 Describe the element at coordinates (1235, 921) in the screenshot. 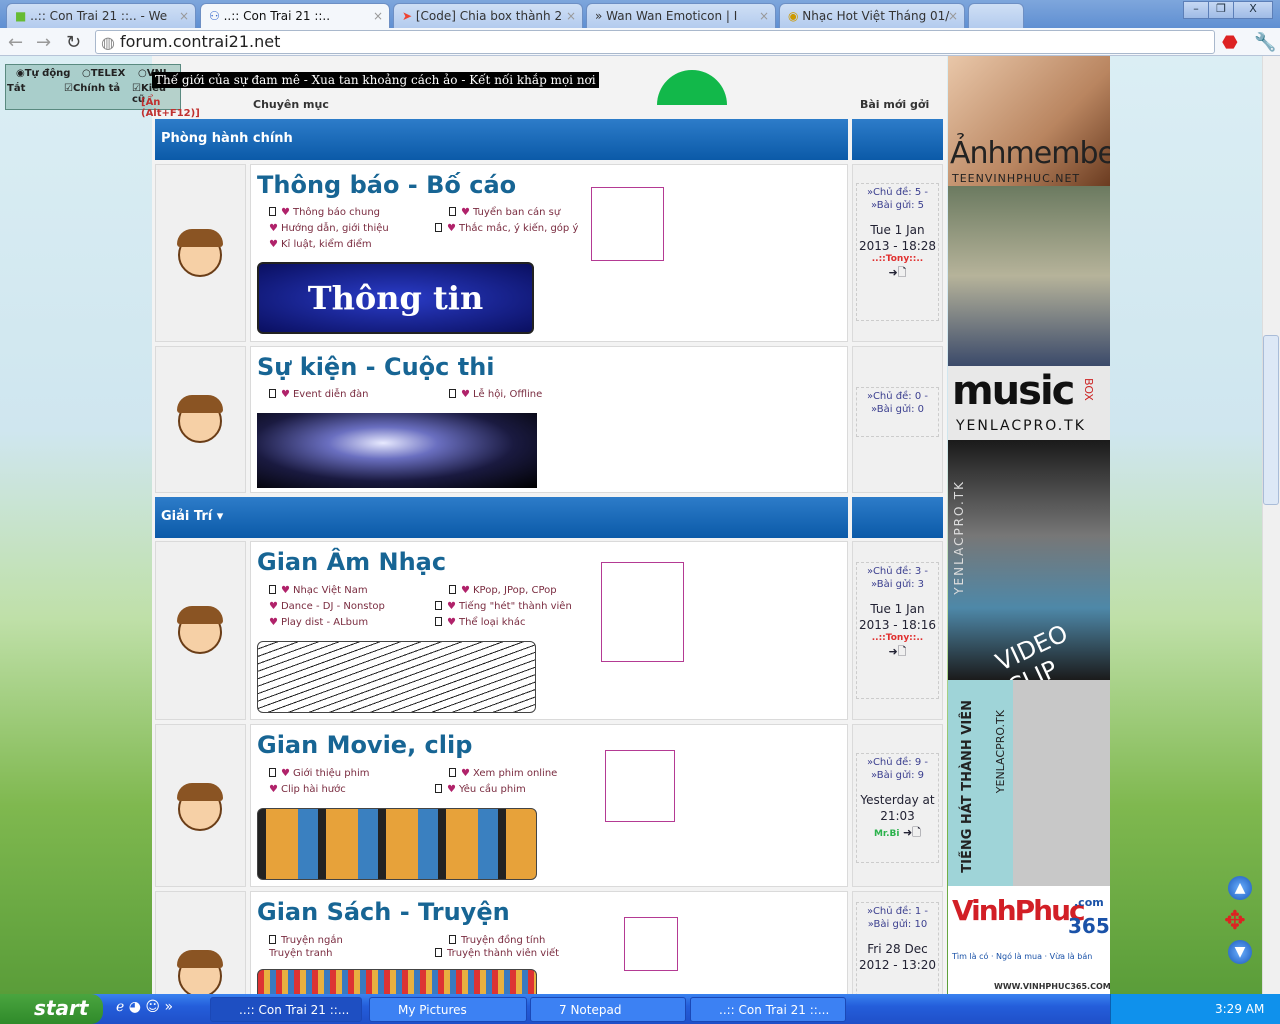

I see `move-icon: ✥` at that location.